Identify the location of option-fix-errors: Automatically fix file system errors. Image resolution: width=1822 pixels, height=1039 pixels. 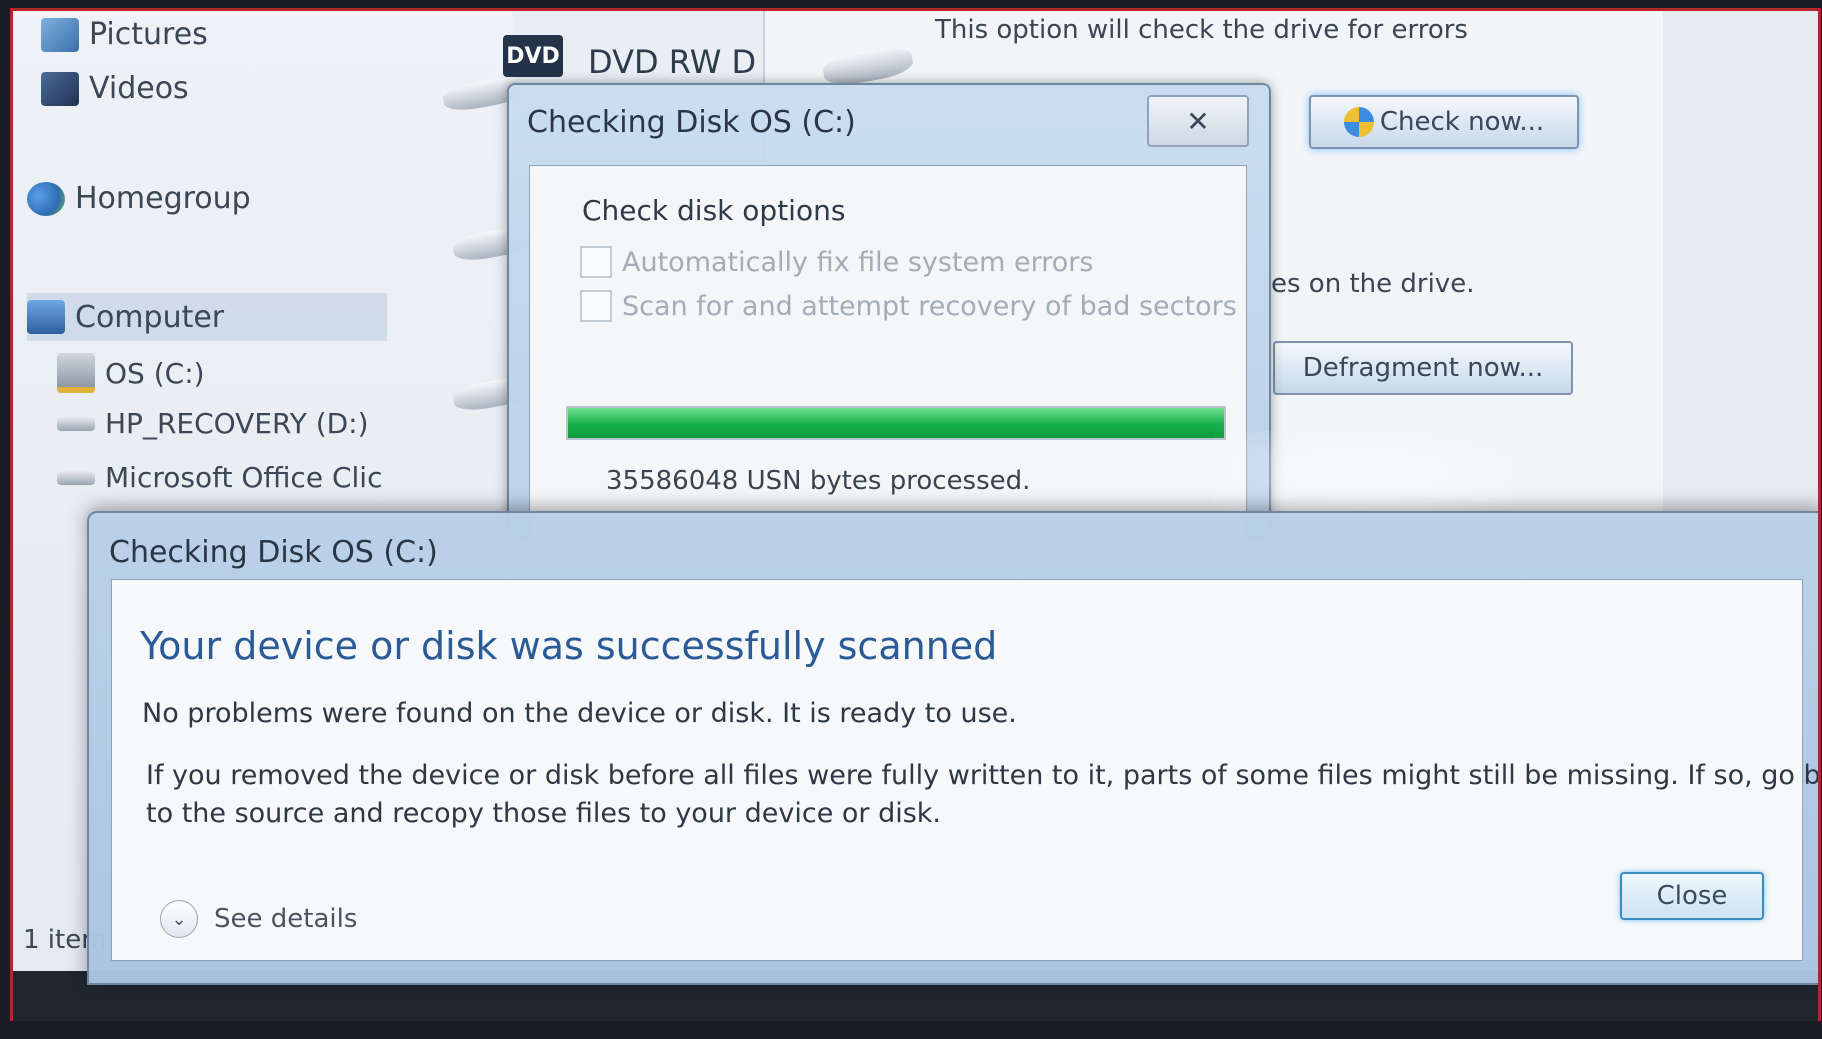
(836, 262).